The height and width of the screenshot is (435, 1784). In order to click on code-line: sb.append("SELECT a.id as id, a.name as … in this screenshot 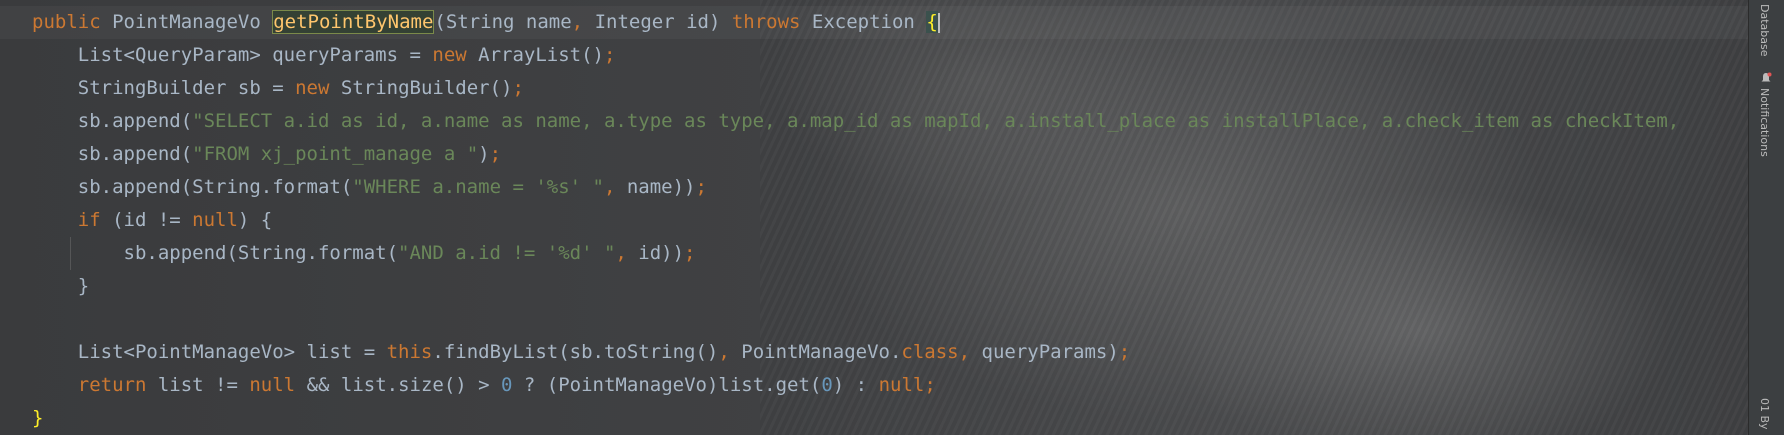, I will do `click(861, 121)`.